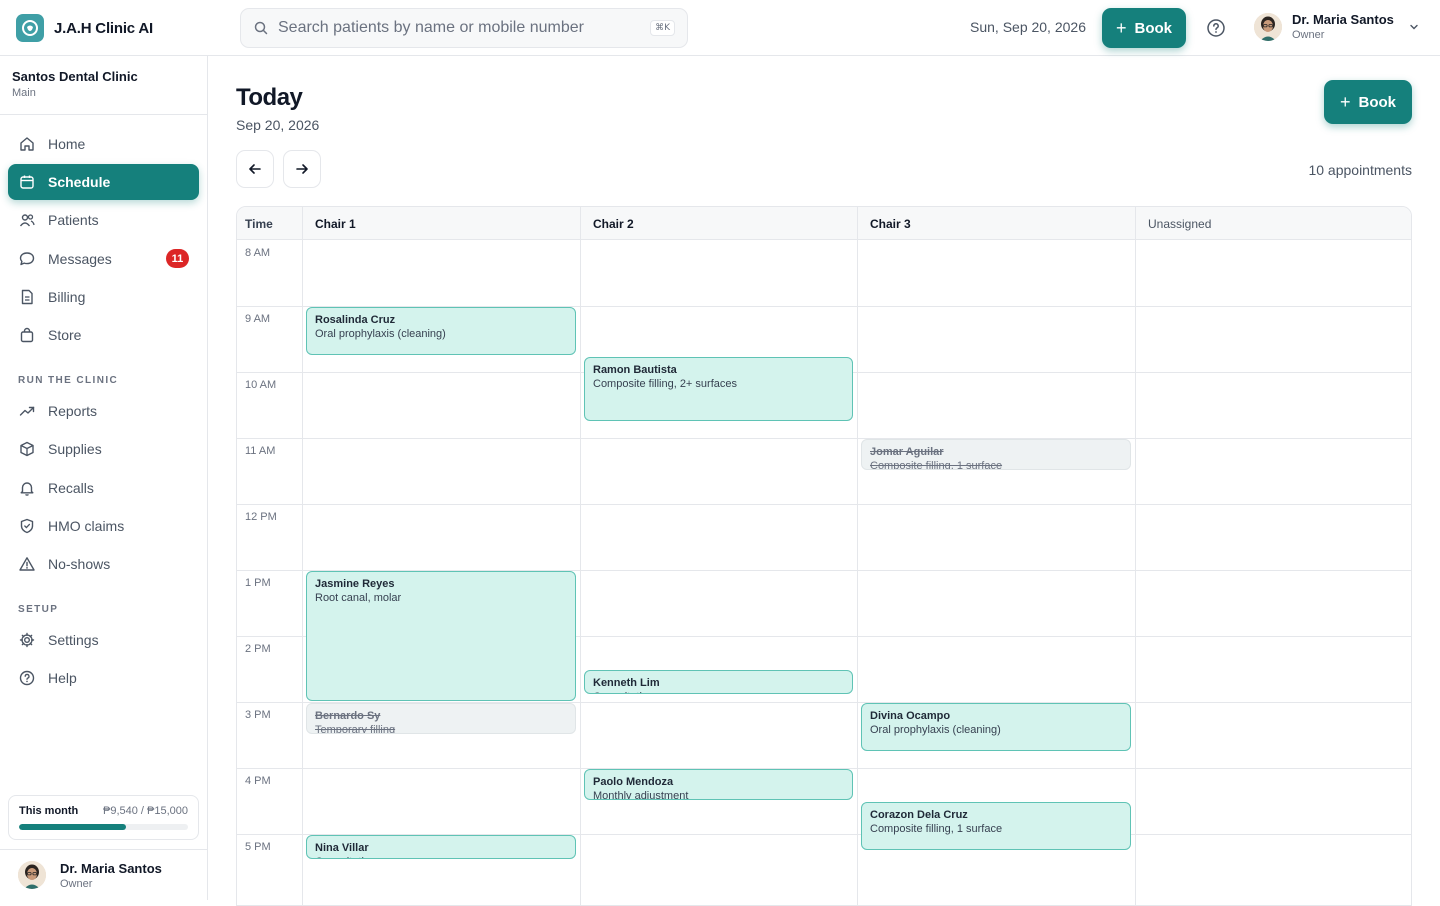 The image size is (1440, 906). Describe the element at coordinates (441, 636) in the screenshot. I see `appointment-card: Jasmine Reyes Root canal, molar` at that location.